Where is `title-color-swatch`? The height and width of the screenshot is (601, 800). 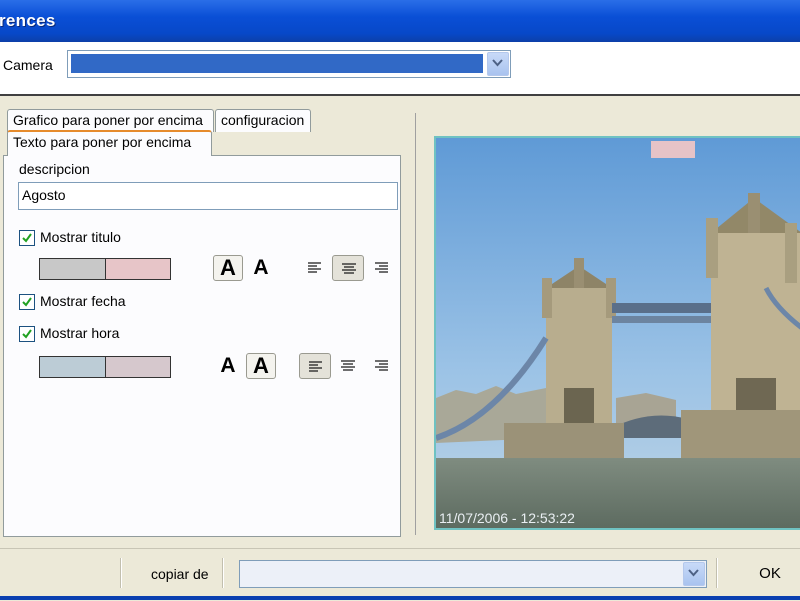 title-color-swatch is located at coordinates (105, 269).